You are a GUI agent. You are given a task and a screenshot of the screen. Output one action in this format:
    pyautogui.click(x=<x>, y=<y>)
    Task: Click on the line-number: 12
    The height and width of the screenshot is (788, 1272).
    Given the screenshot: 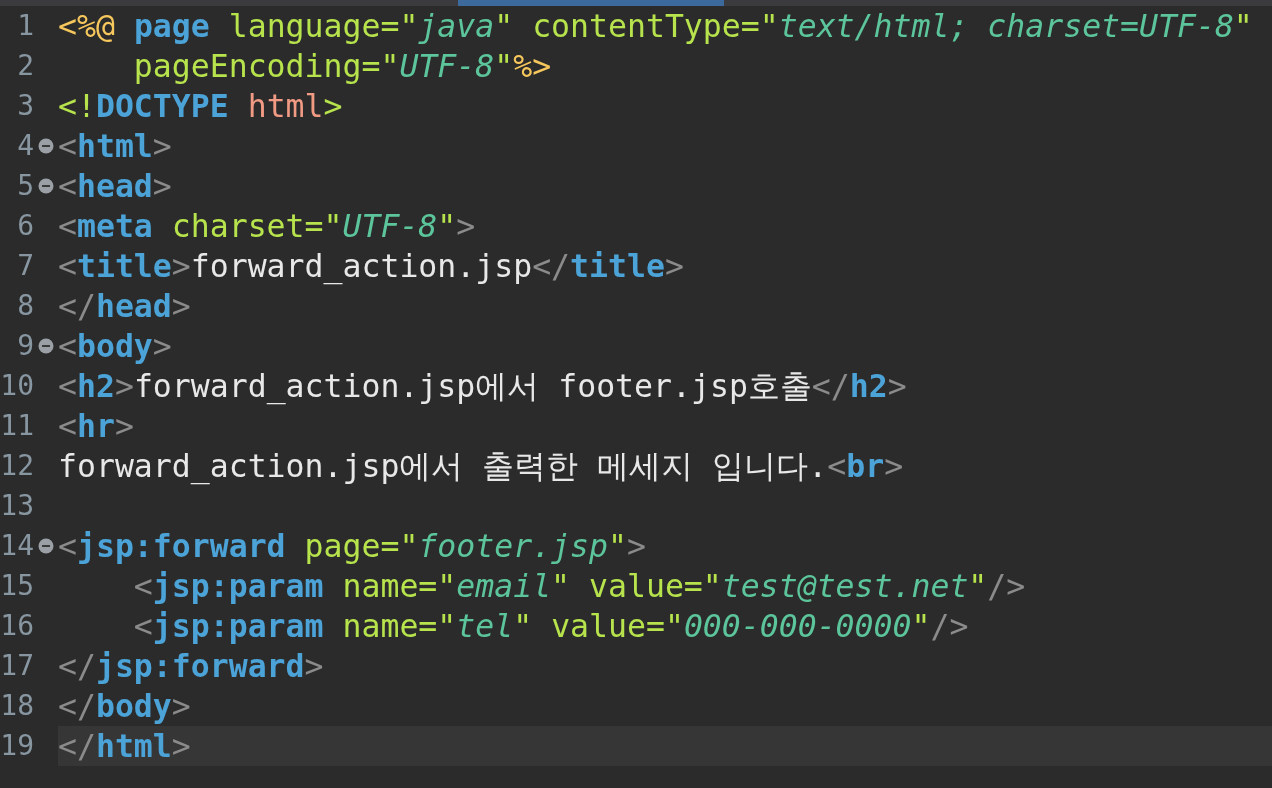 What is the action you would take?
    pyautogui.click(x=17, y=466)
    